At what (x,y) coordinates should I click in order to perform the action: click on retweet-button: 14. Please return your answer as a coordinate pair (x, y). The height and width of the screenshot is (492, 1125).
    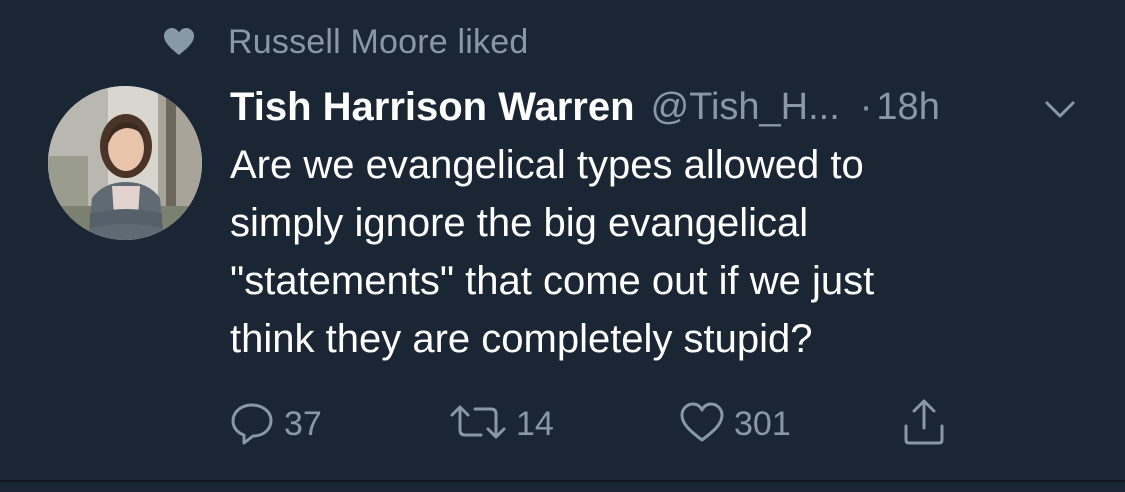
    Looking at the image, I should click on (501, 424).